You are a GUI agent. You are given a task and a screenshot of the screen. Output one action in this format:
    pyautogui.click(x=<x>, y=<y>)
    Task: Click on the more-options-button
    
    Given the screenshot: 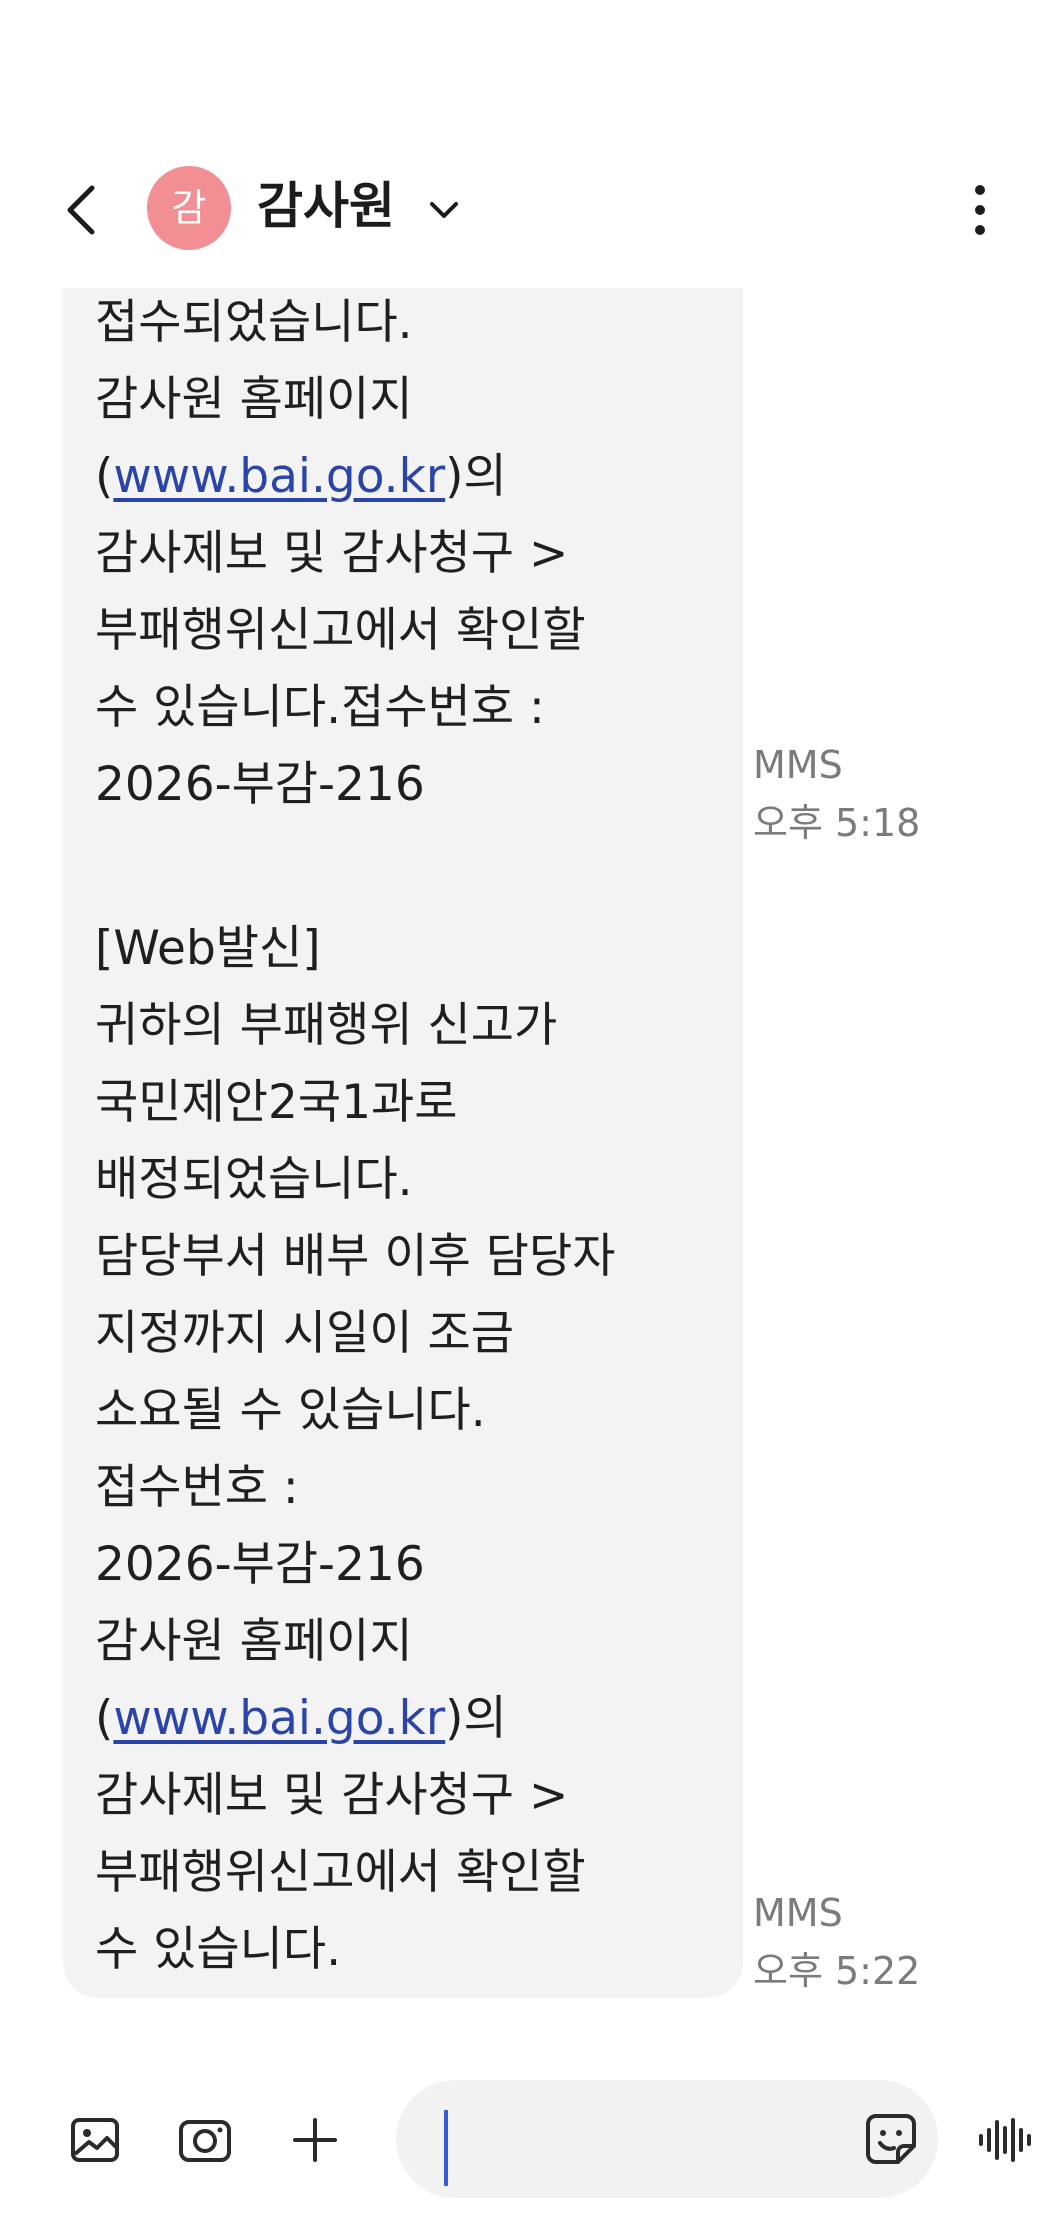 What is the action you would take?
    pyautogui.click(x=980, y=210)
    